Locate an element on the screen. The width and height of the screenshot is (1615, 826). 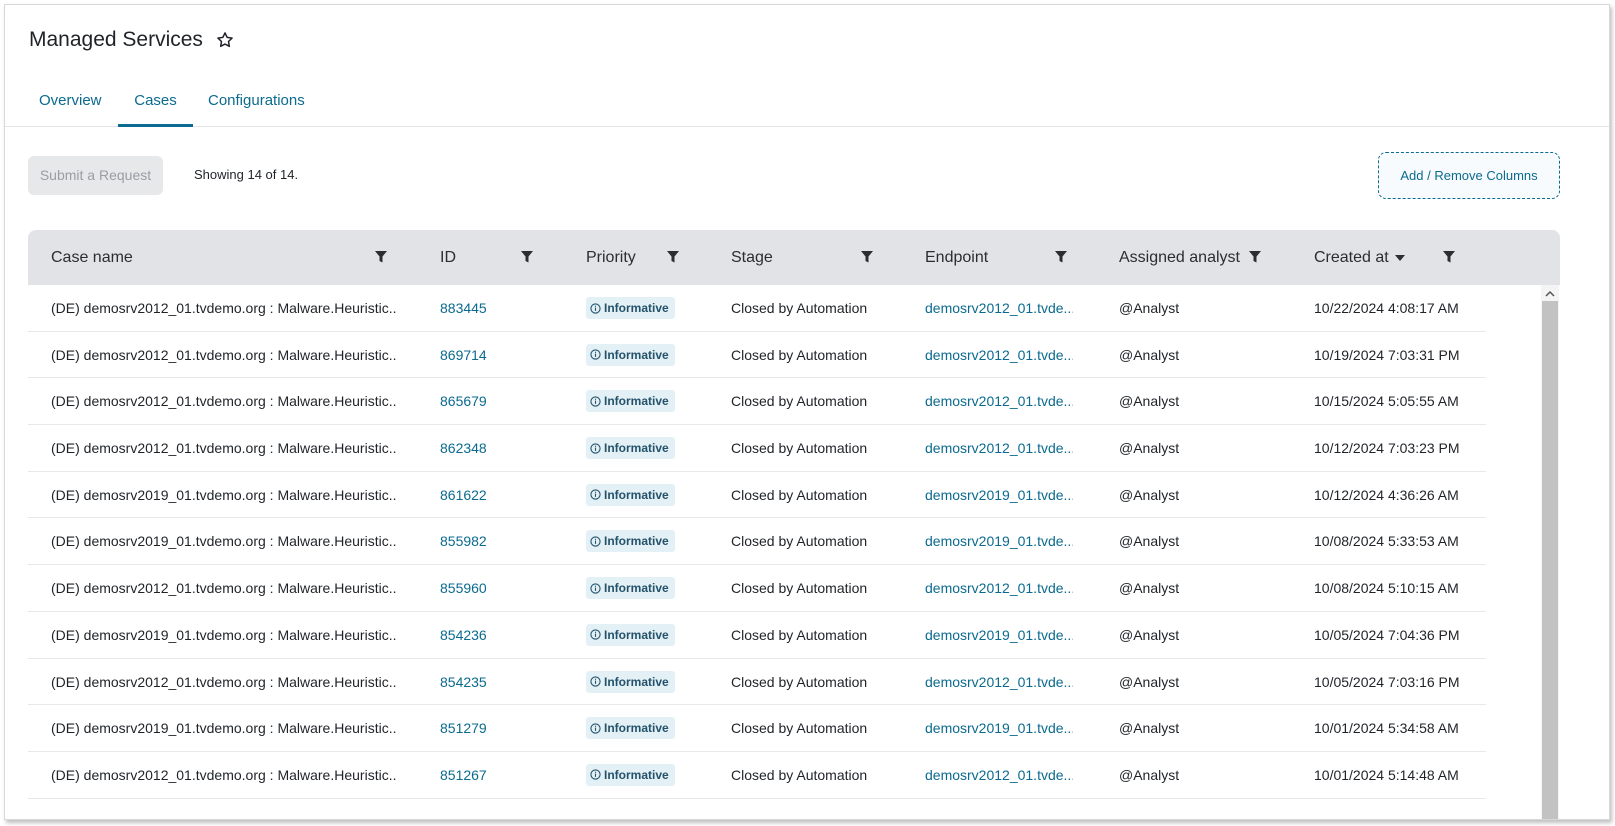
add-remove-columns-button: Add / Remove Columns is located at coordinates (1469, 175).